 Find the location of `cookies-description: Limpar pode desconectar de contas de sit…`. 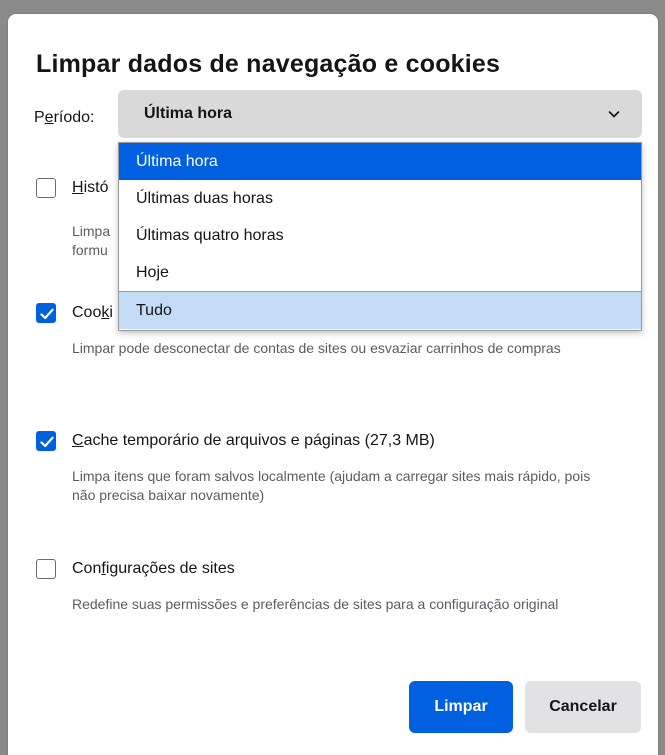

cookies-description: Limpar pode desconectar de contas de sit… is located at coordinates (316, 348).